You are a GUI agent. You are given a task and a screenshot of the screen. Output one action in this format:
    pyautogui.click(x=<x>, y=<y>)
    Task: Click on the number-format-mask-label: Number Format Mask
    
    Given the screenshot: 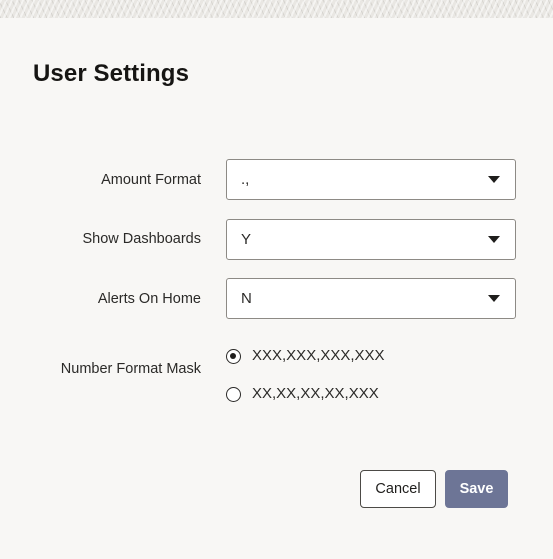 What is the action you would take?
    pyautogui.click(x=130, y=369)
    